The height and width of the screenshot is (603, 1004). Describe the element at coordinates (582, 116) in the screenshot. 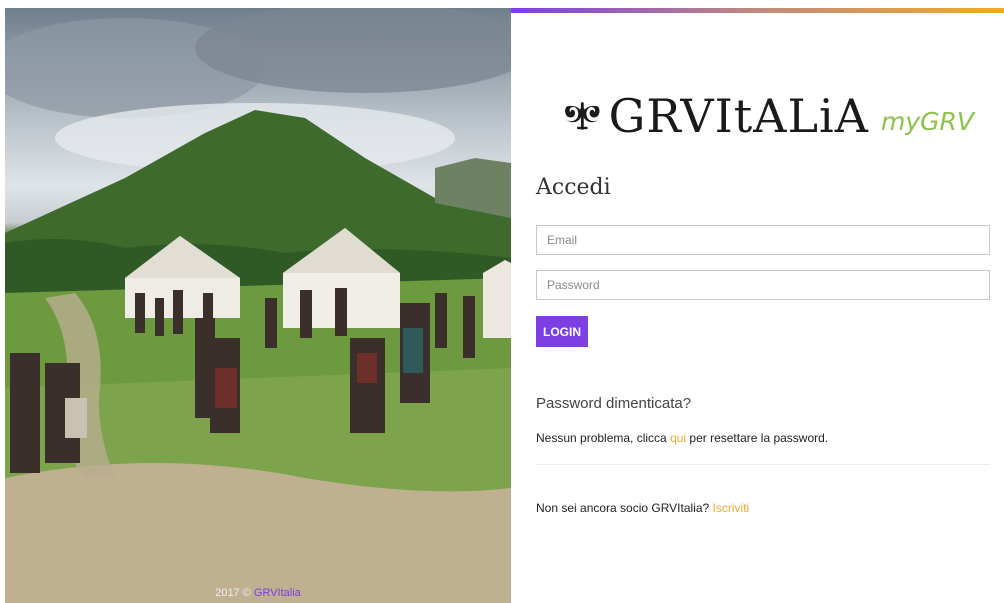

I see `grv-emblem-icon` at that location.